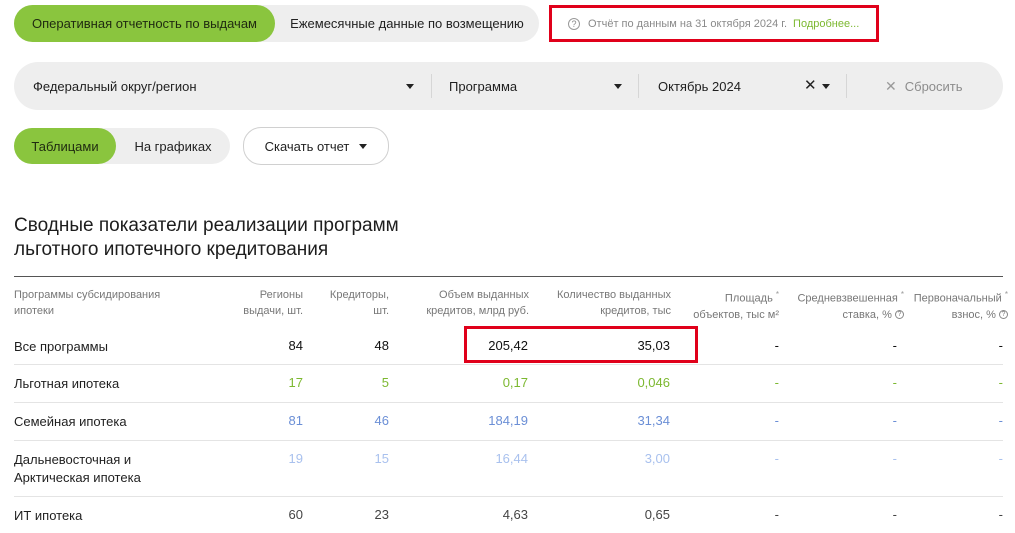 This screenshot has width=1015, height=533. What do you see at coordinates (657, 458) in the screenshot?
I see `cell-count: 3,00` at bounding box center [657, 458].